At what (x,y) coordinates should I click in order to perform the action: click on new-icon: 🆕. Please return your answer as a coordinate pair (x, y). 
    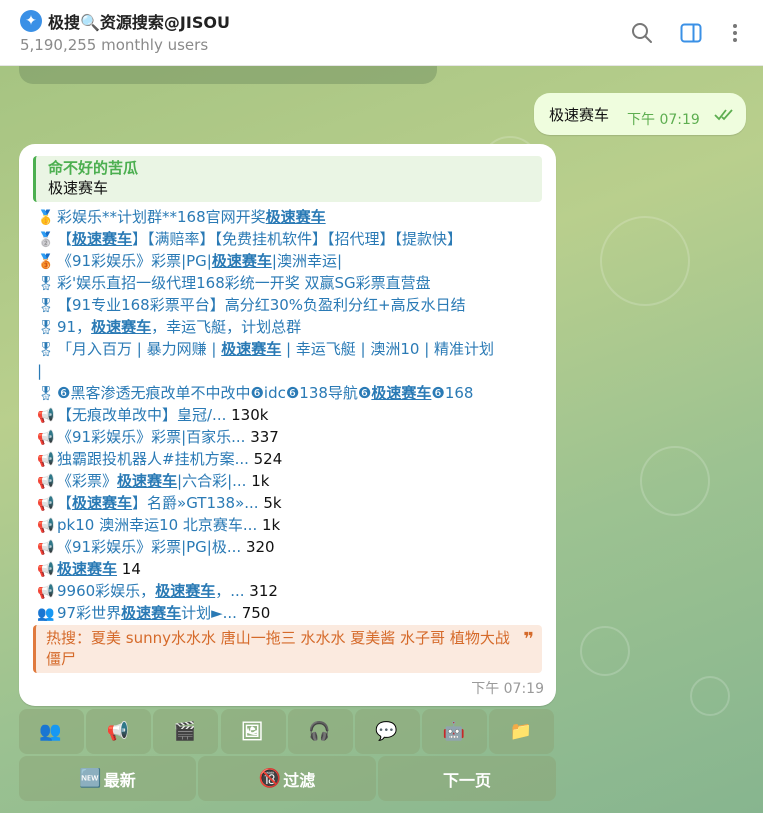
    Looking at the image, I should click on (90, 778).